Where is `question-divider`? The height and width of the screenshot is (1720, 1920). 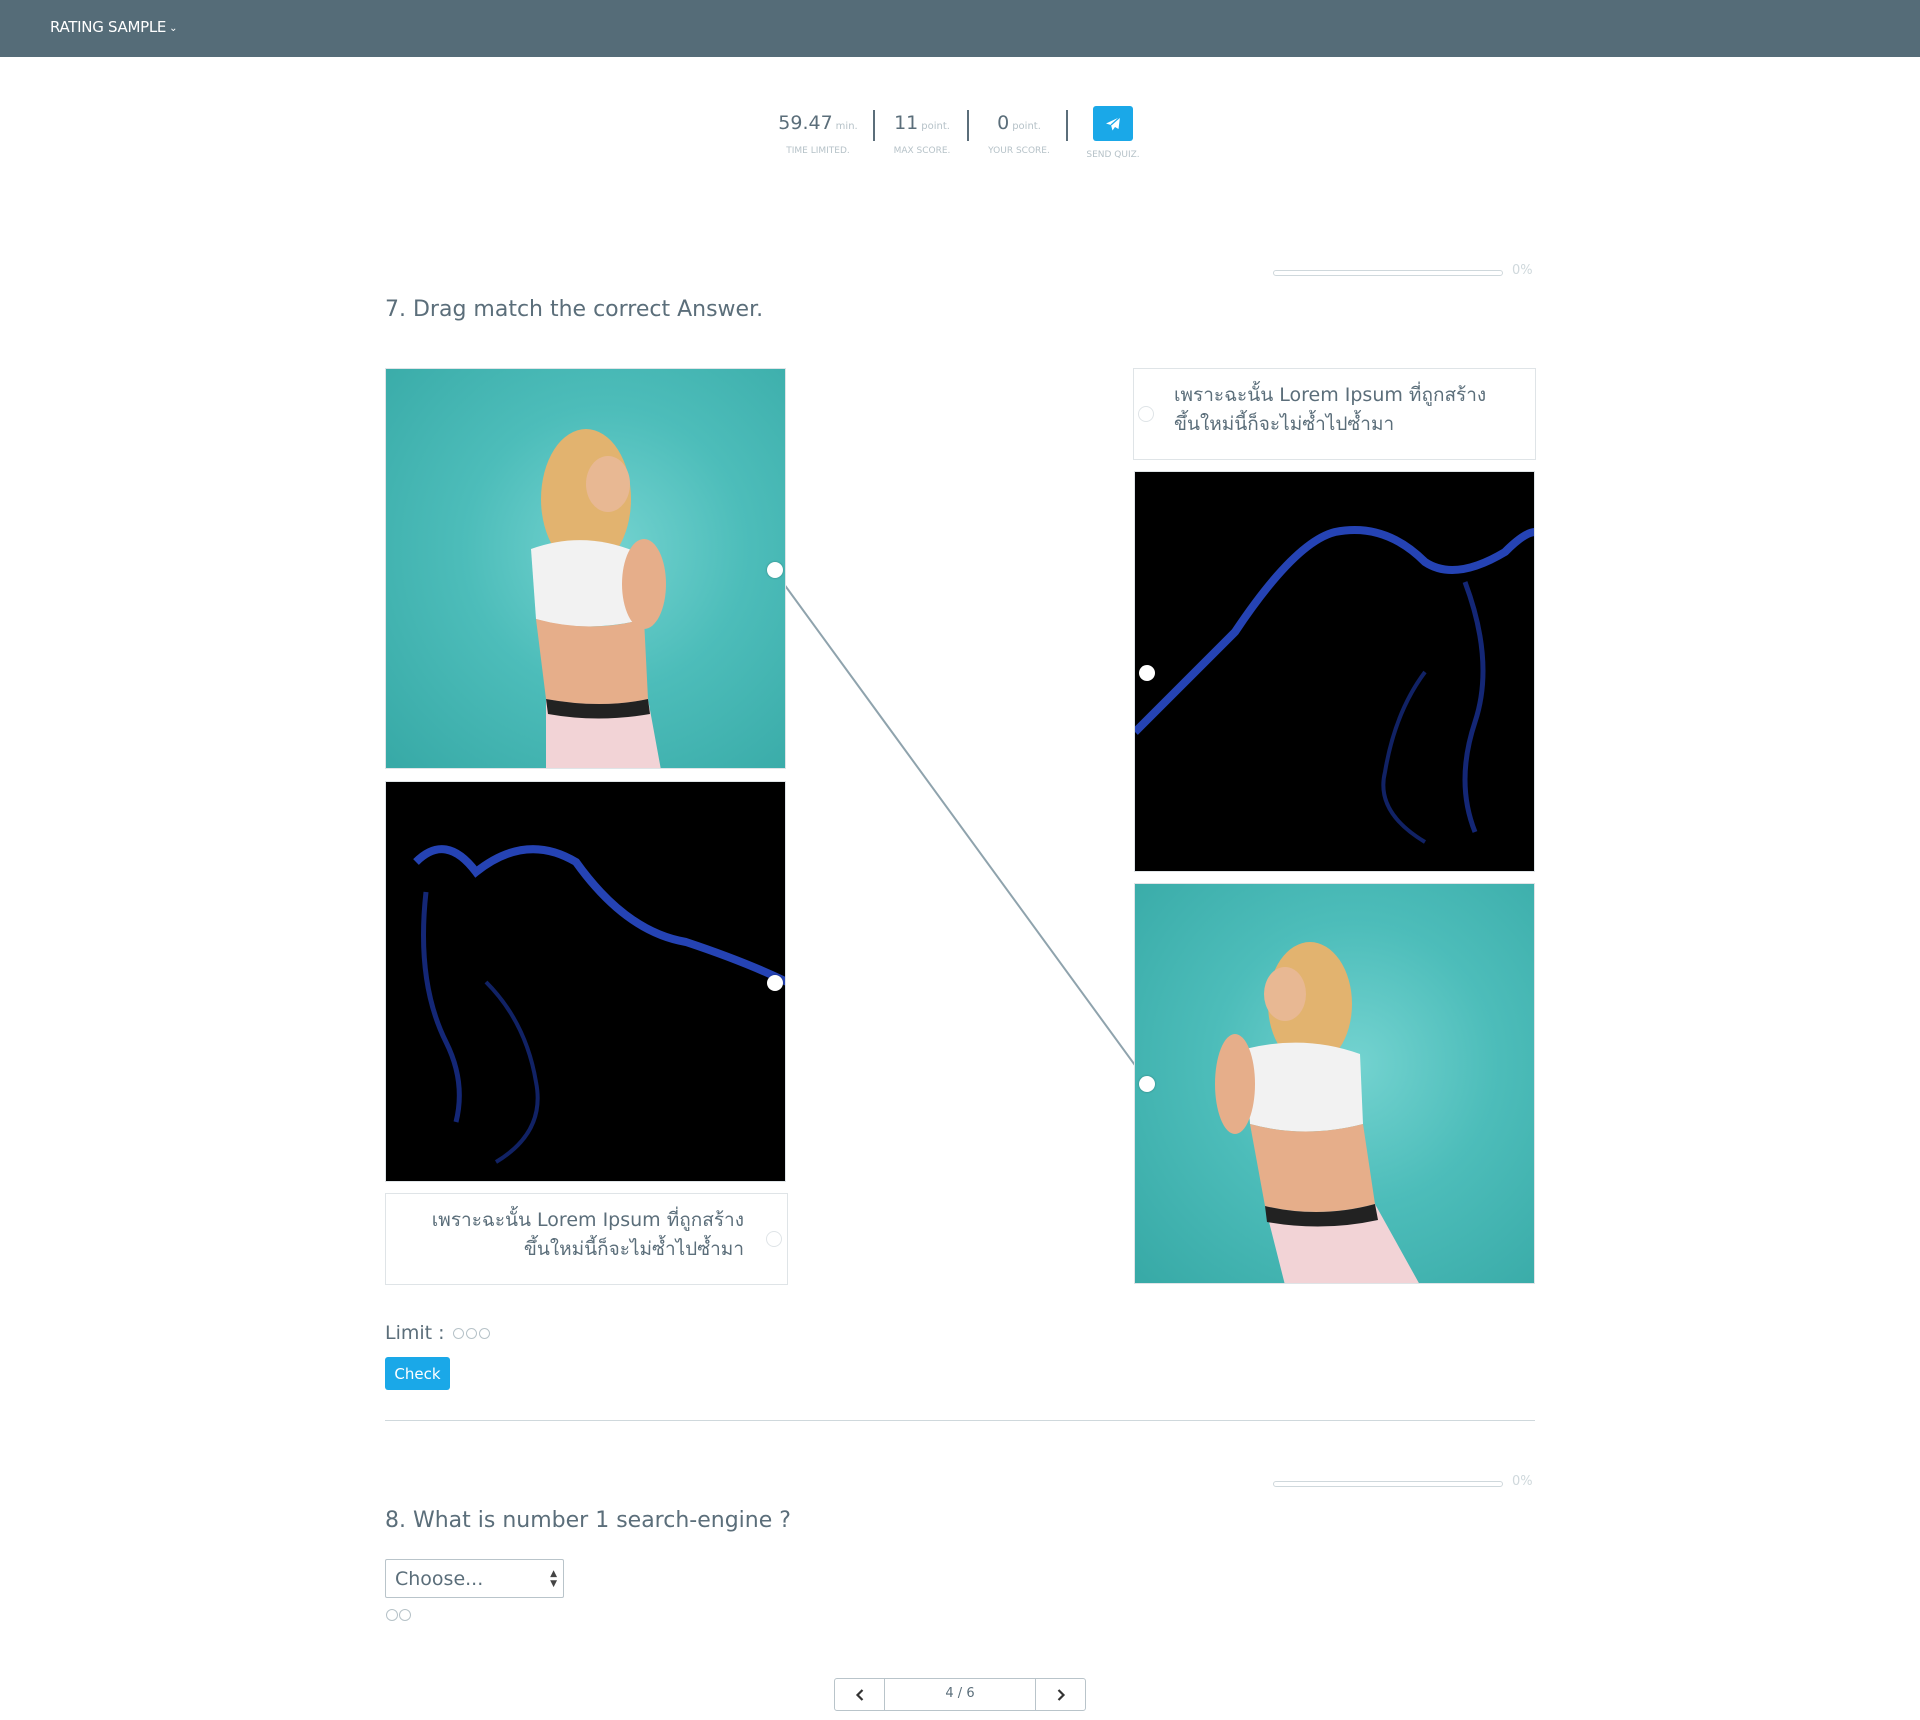 question-divider is located at coordinates (960, 1420).